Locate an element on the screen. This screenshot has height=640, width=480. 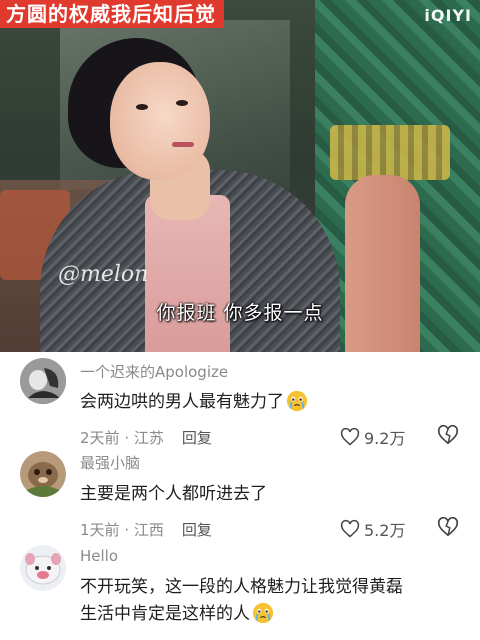
comment-location: 江苏 is located at coordinates (148, 438).